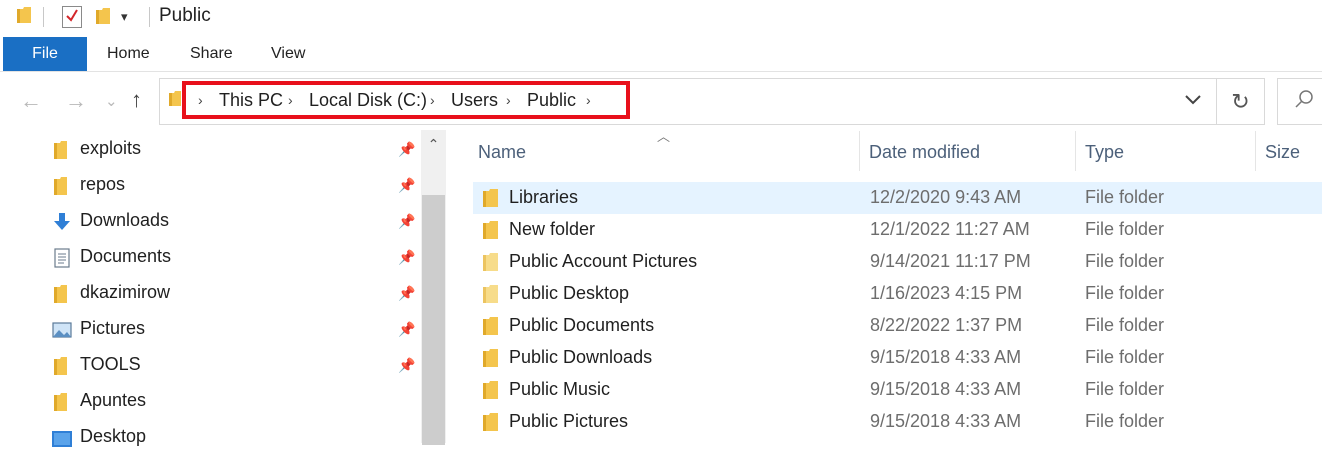 Image resolution: width=1322 pixels, height=456 pixels. What do you see at coordinates (210, 258) in the screenshot?
I see `sidebar-item-documents: Documents 📌` at bounding box center [210, 258].